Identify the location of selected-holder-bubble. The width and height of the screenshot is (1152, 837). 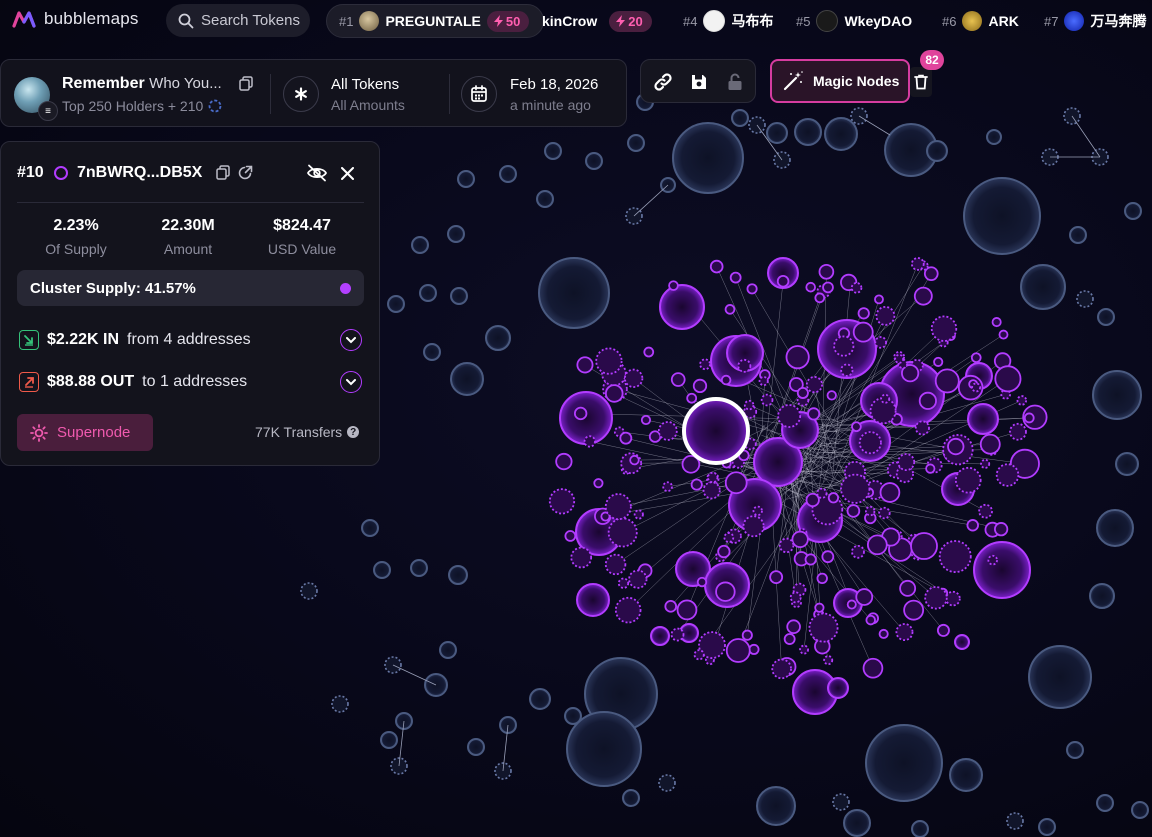
(716, 431).